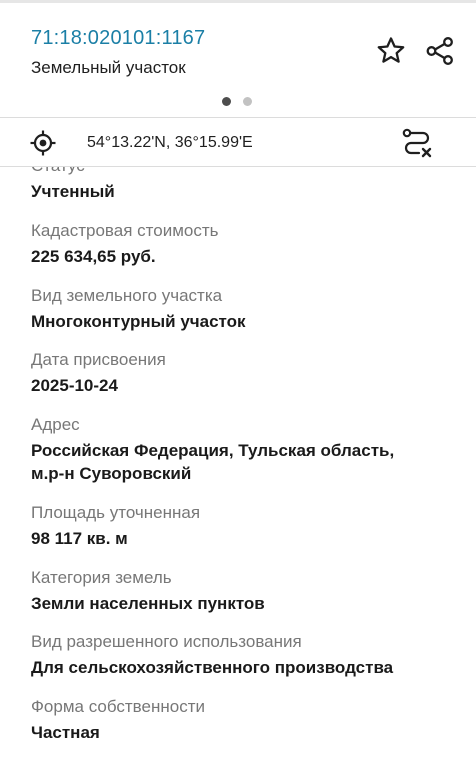 This screenshot has height=768, width=476. I want to click on field-label-address: Адрес, so click(55, 424).